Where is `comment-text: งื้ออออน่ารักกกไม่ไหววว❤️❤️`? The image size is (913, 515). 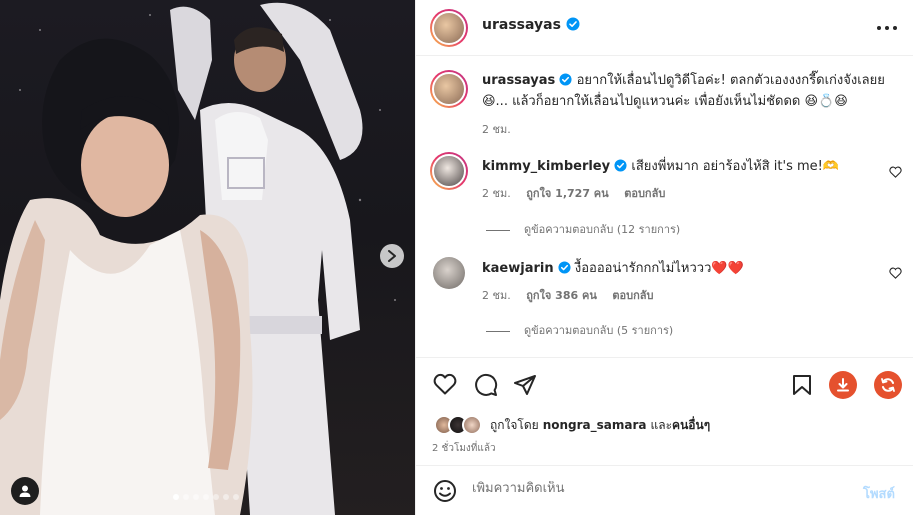
comment-text: งื้ออออน่ารักกกไม่ไหววว❤️❤️ is located at coordinates (659, 268).